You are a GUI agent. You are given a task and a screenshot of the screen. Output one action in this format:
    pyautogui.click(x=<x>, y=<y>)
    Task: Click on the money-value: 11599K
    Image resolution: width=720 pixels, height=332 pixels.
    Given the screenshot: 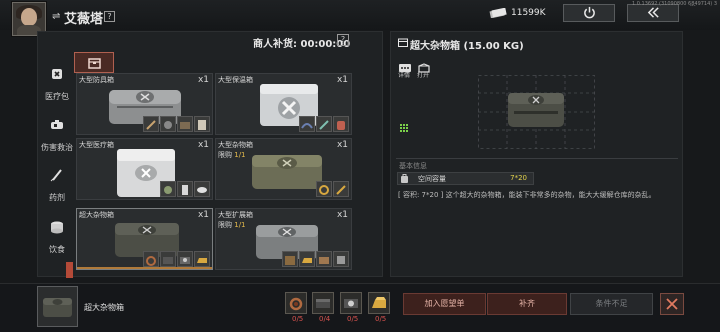 What is the action you would take?
    pyautogui.click(x=528, y=13)
    